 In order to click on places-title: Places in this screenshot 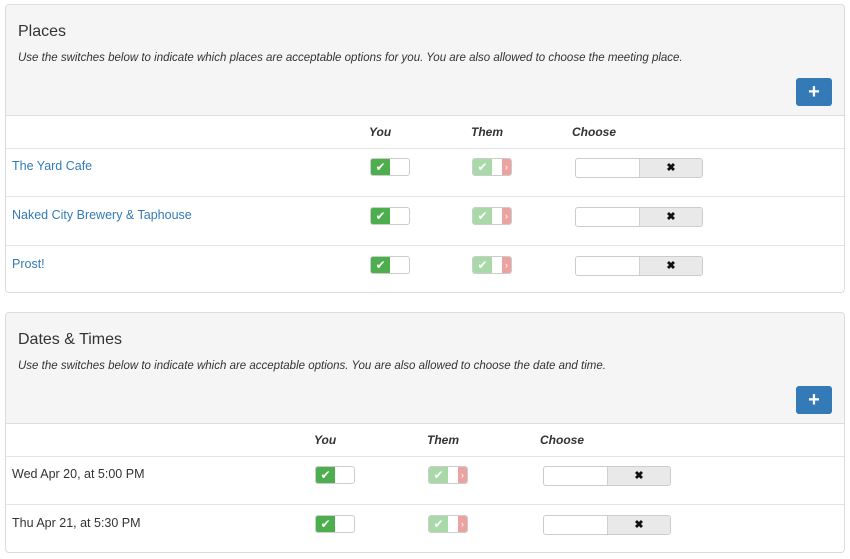, I will do `click(42, 31)`.